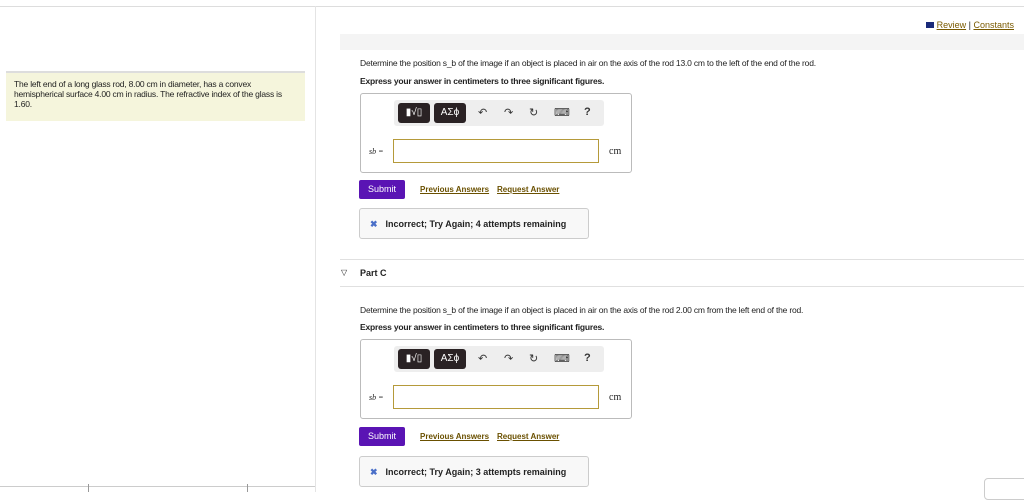 The image size is (1024, 500). What do you see at coordinates (929, 25) in the screenshot?
I see `book-icon` at bounding box center [929, 25].